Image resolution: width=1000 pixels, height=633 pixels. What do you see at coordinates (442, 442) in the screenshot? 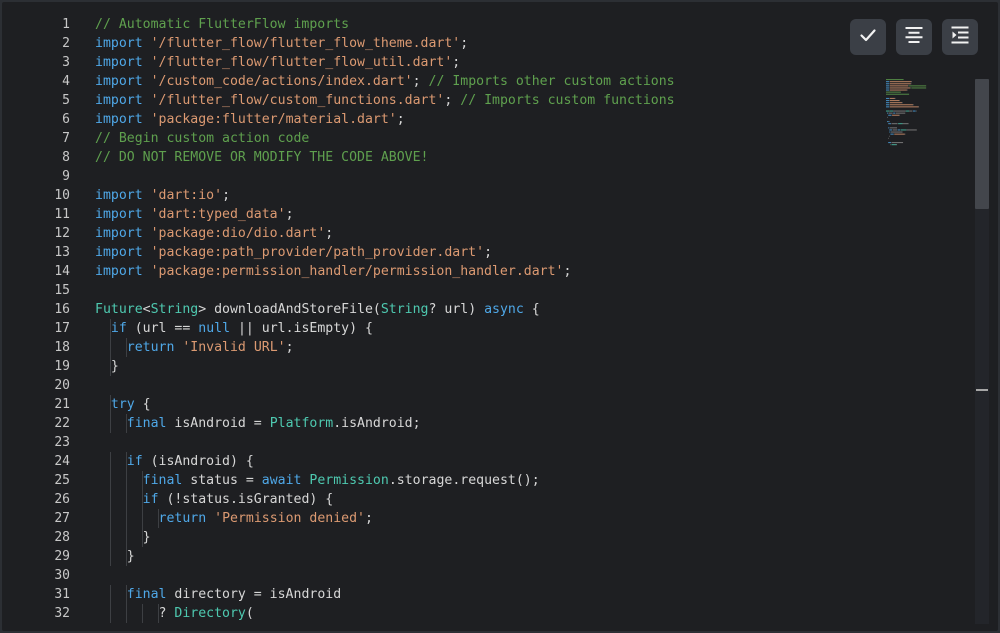
I see `code-line: 23` at bounding box center [442, 442].